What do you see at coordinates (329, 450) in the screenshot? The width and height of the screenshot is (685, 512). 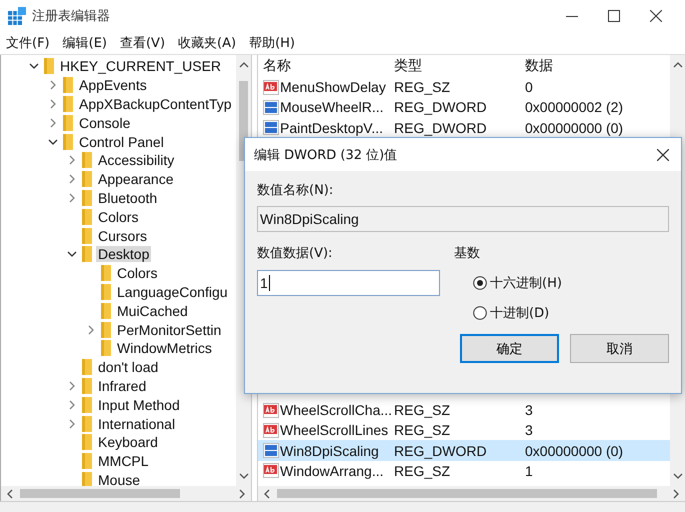 I see `value-name: Win8DpiScaling` at bounding box center [329, 450].